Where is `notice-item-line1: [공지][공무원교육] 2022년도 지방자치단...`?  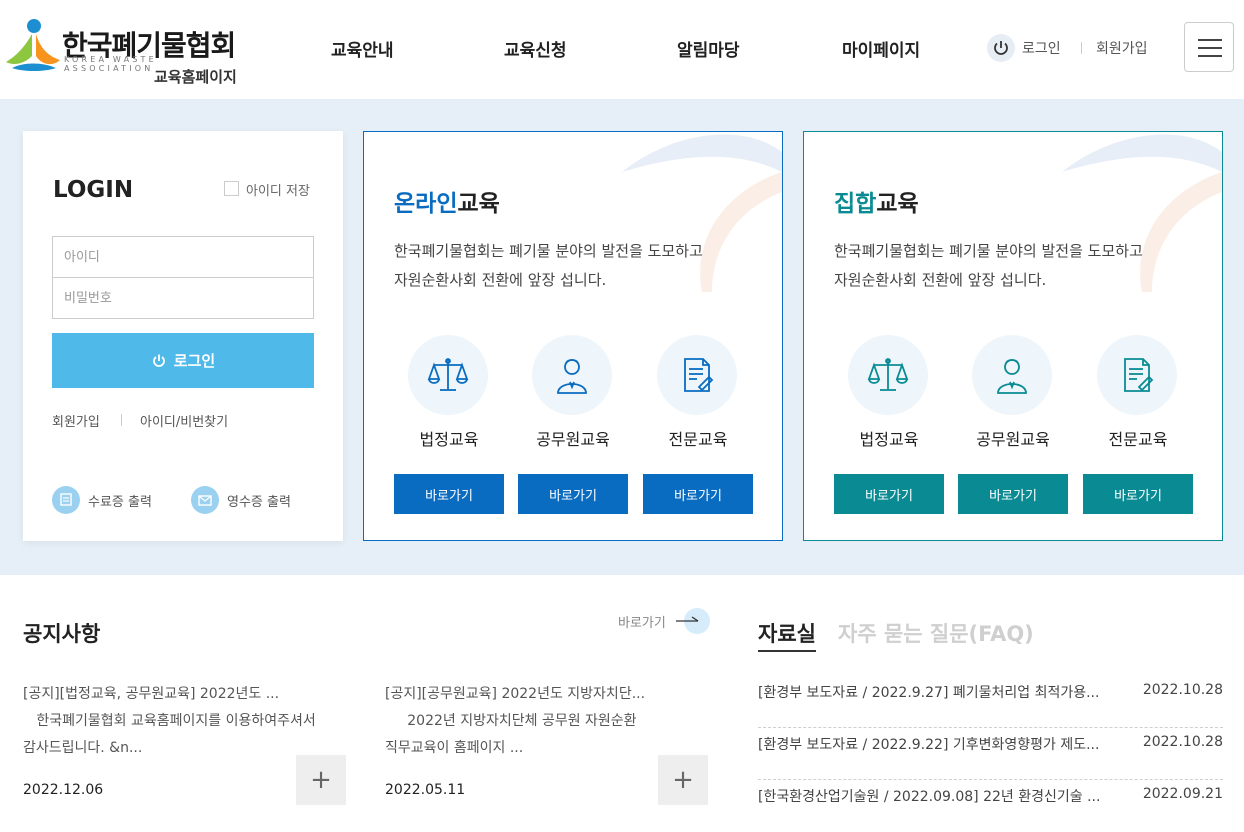 notice-item-line1: [공지][공무원교육] 2022년도 지방자치단... is located at coordinates (515, 694).